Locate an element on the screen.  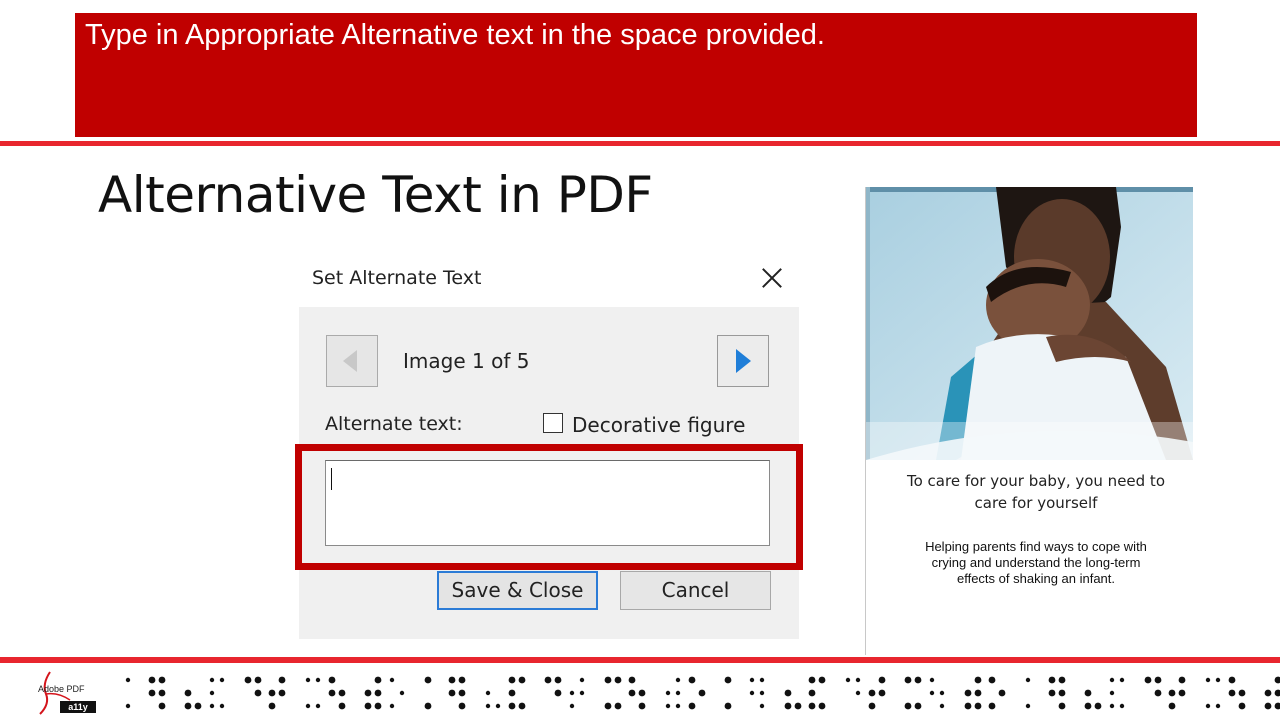
decorative-figure-label: Decorative figure is located at coordinates (658, 425).